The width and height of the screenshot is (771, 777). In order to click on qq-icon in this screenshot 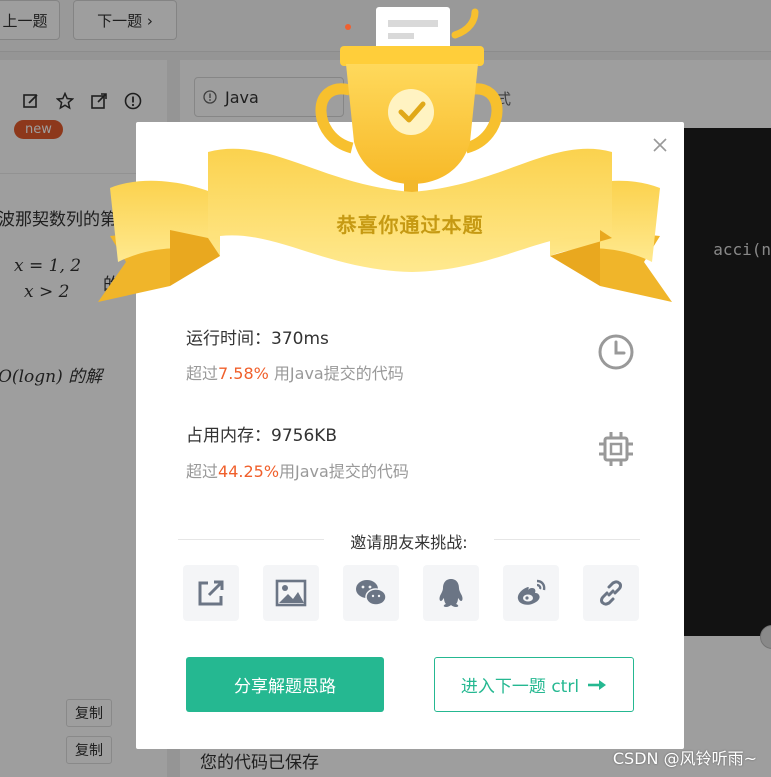, I will do `click(451, 593)`.